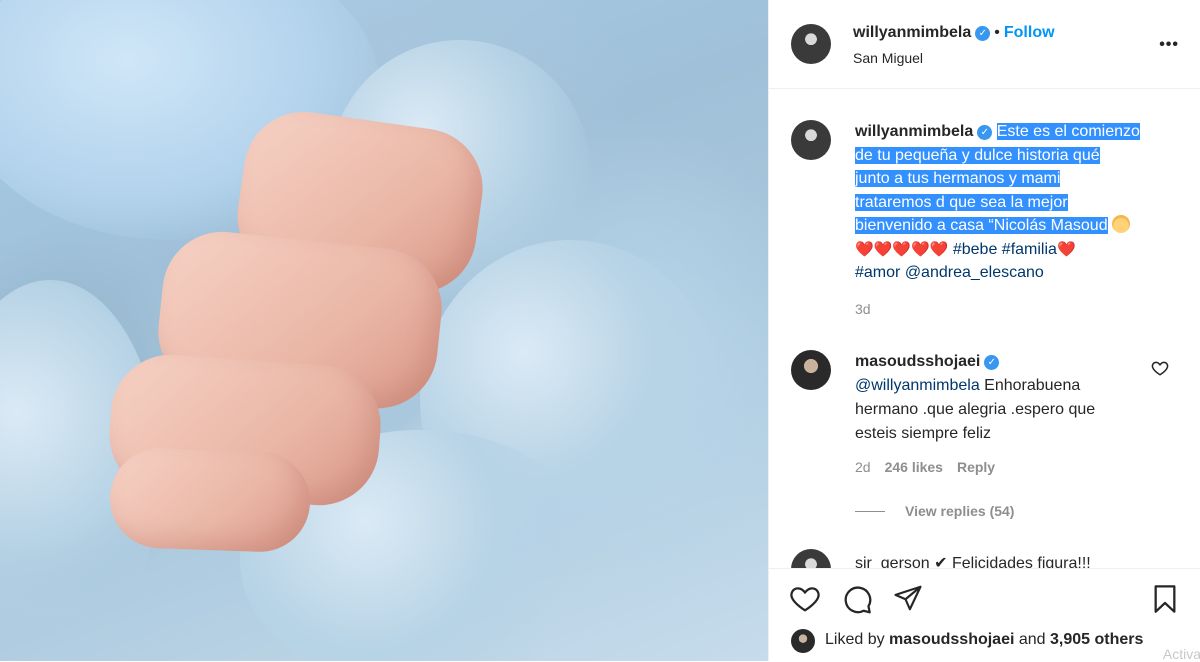 The width and height of the screenshot is (1200, 662). I want to click on comment-mention: @willyanmimbela, so click(917, 385).